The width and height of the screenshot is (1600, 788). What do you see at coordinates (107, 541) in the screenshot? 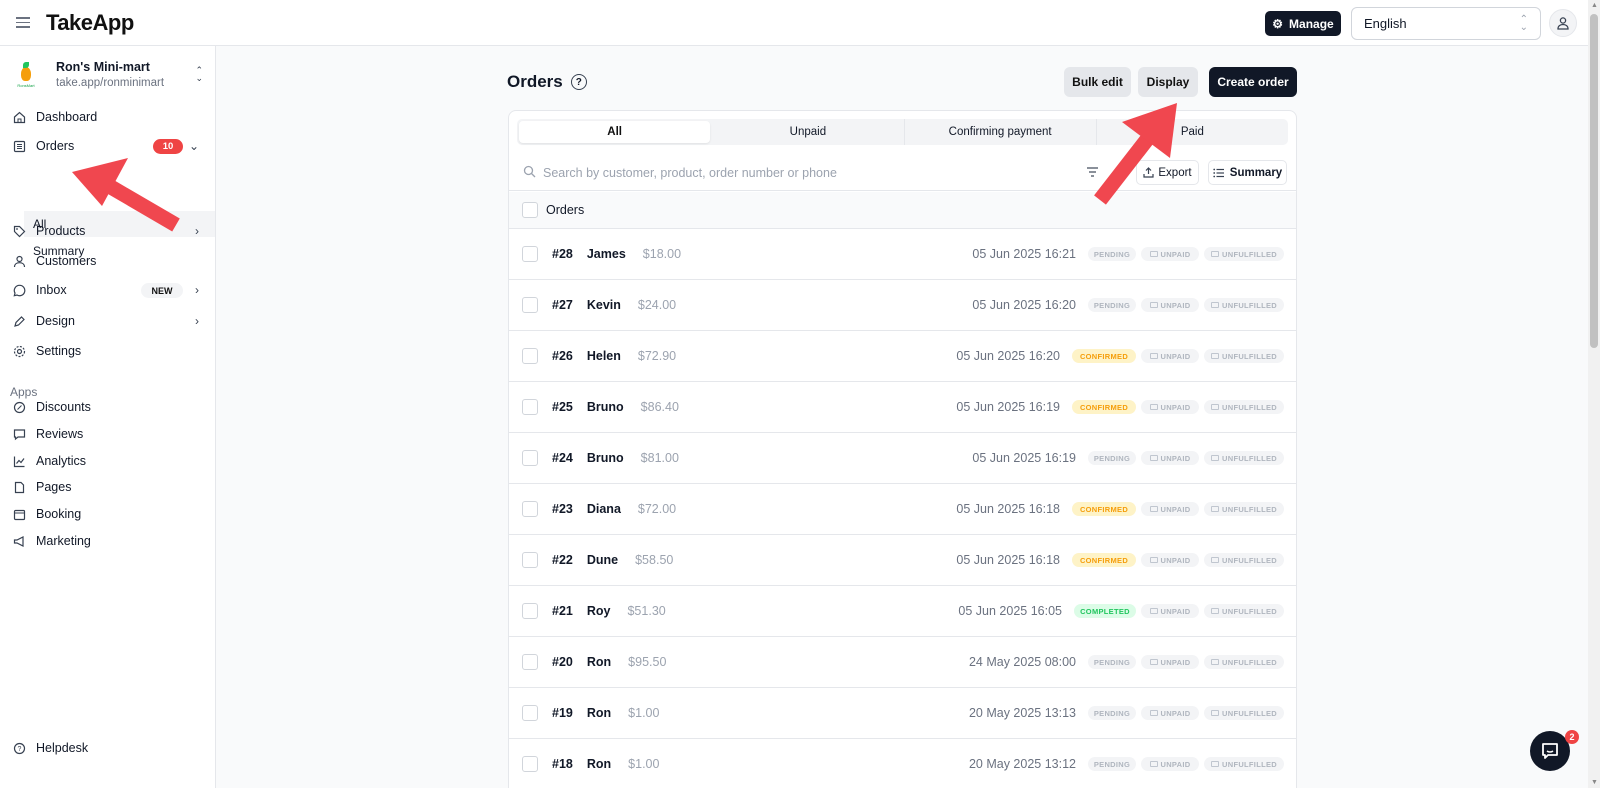
I see `sidebar-item-marketing: Marketing` at bounding box center [107, 541].